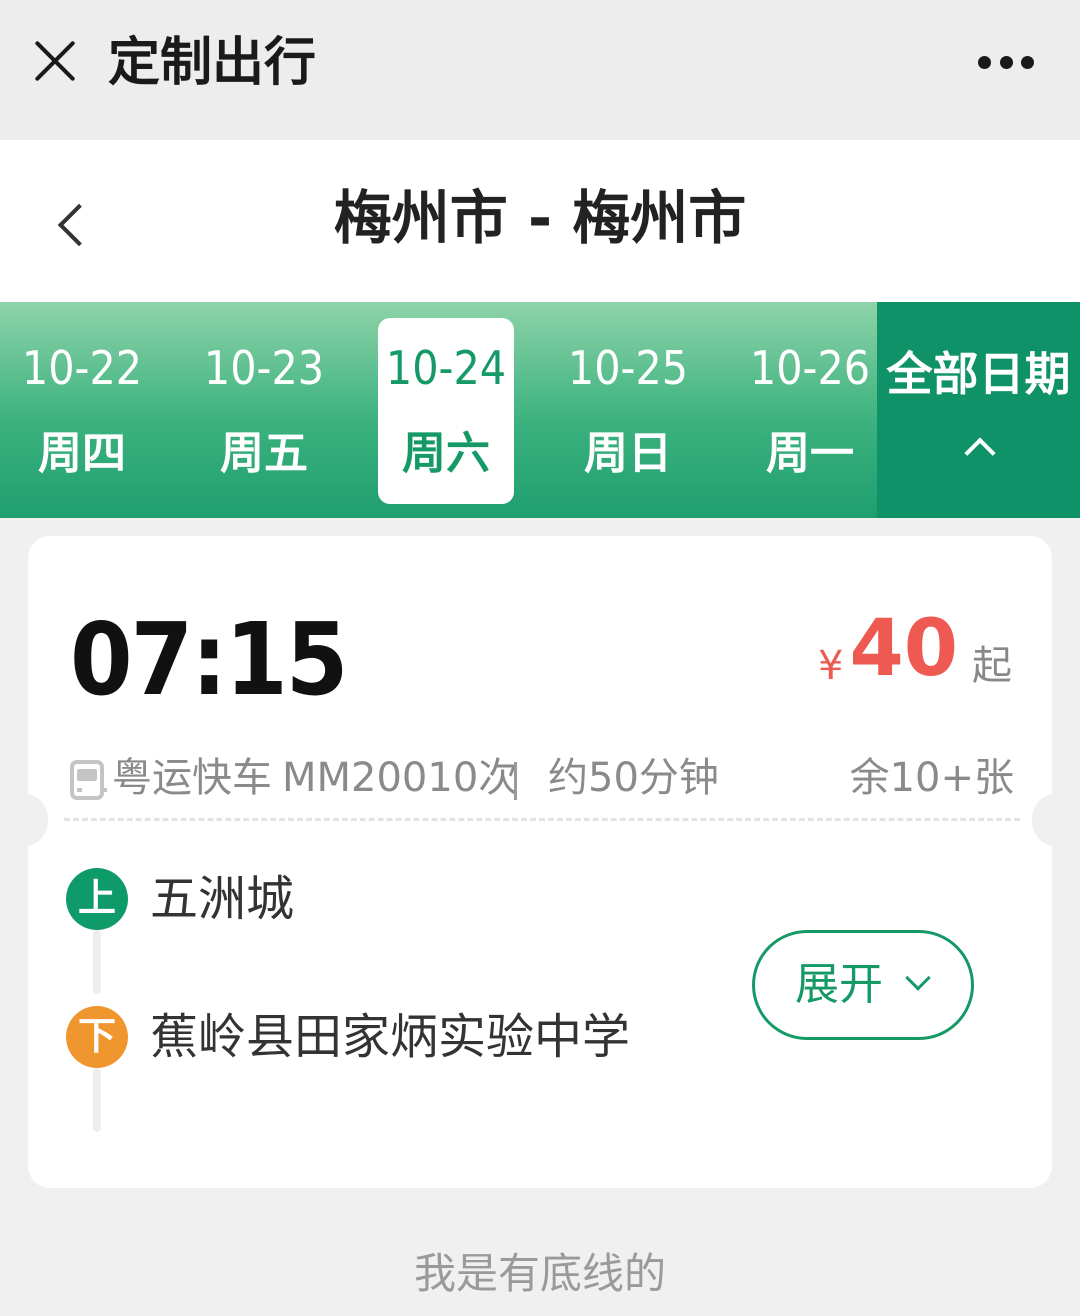  I want to click on date-label: 10-22, so click(82, 368).